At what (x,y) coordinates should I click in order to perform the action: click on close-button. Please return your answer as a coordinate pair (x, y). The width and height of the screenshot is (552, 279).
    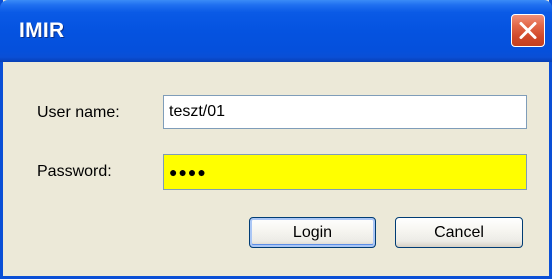
    Looking at the image, I should click on (528, 30).